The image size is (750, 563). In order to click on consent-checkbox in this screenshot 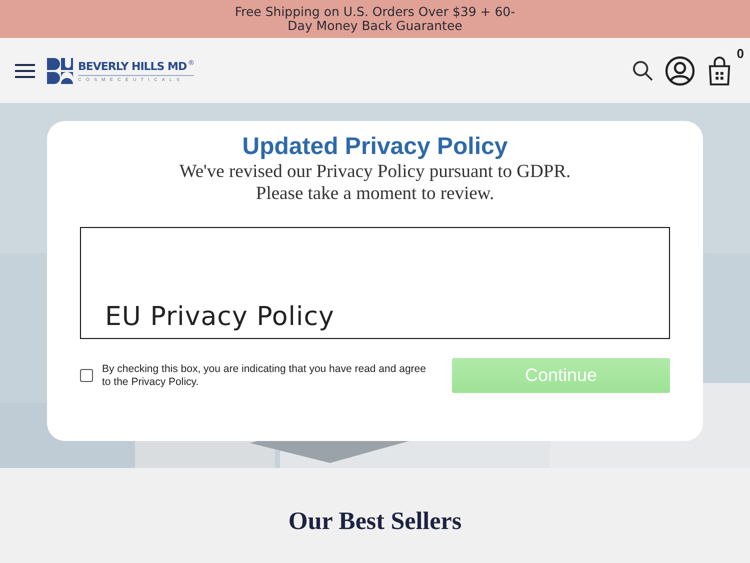, I will do `click(86, 375)`.